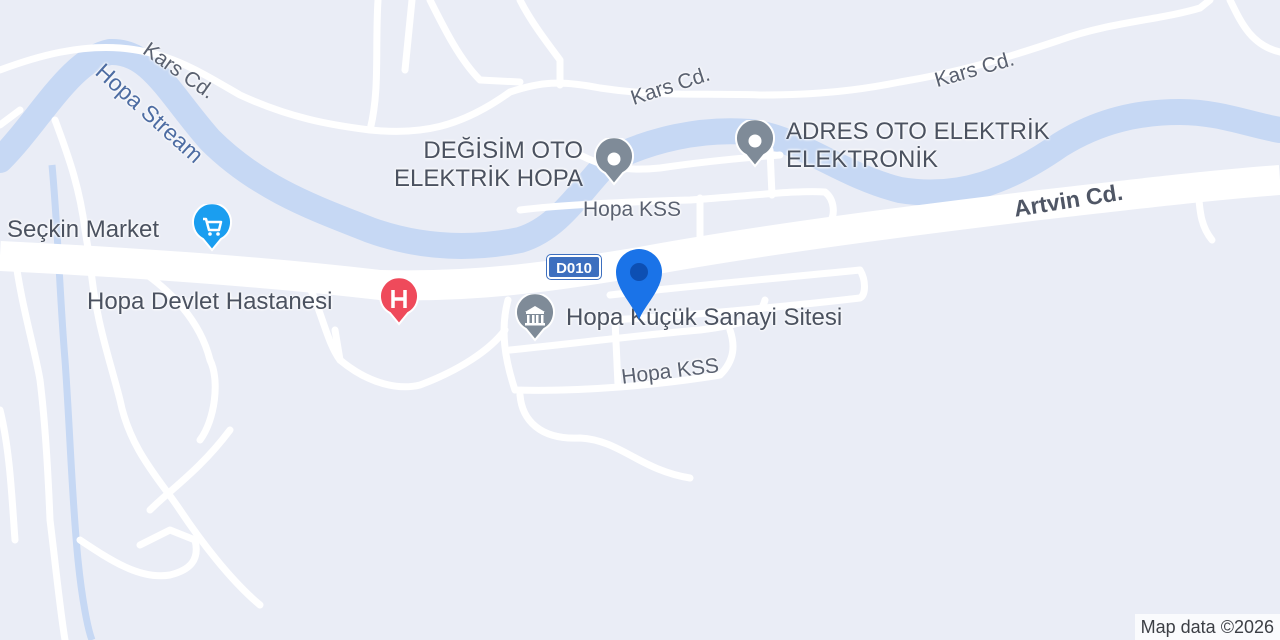 This screenshot has height=640, width=1280. What do you see at coordinates (83, 230) in the screenshot?
I see `poi-label-seckin-market: Seçkin Market` at bounding box center [83, 230].